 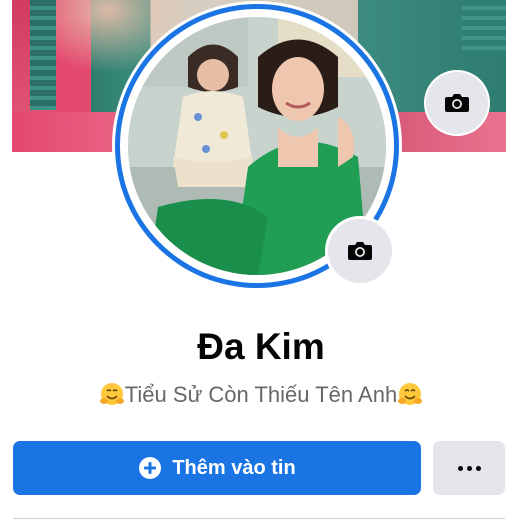 I want to click on add-to-story-label: Thêm vào tin, so click(x=234, y=467).